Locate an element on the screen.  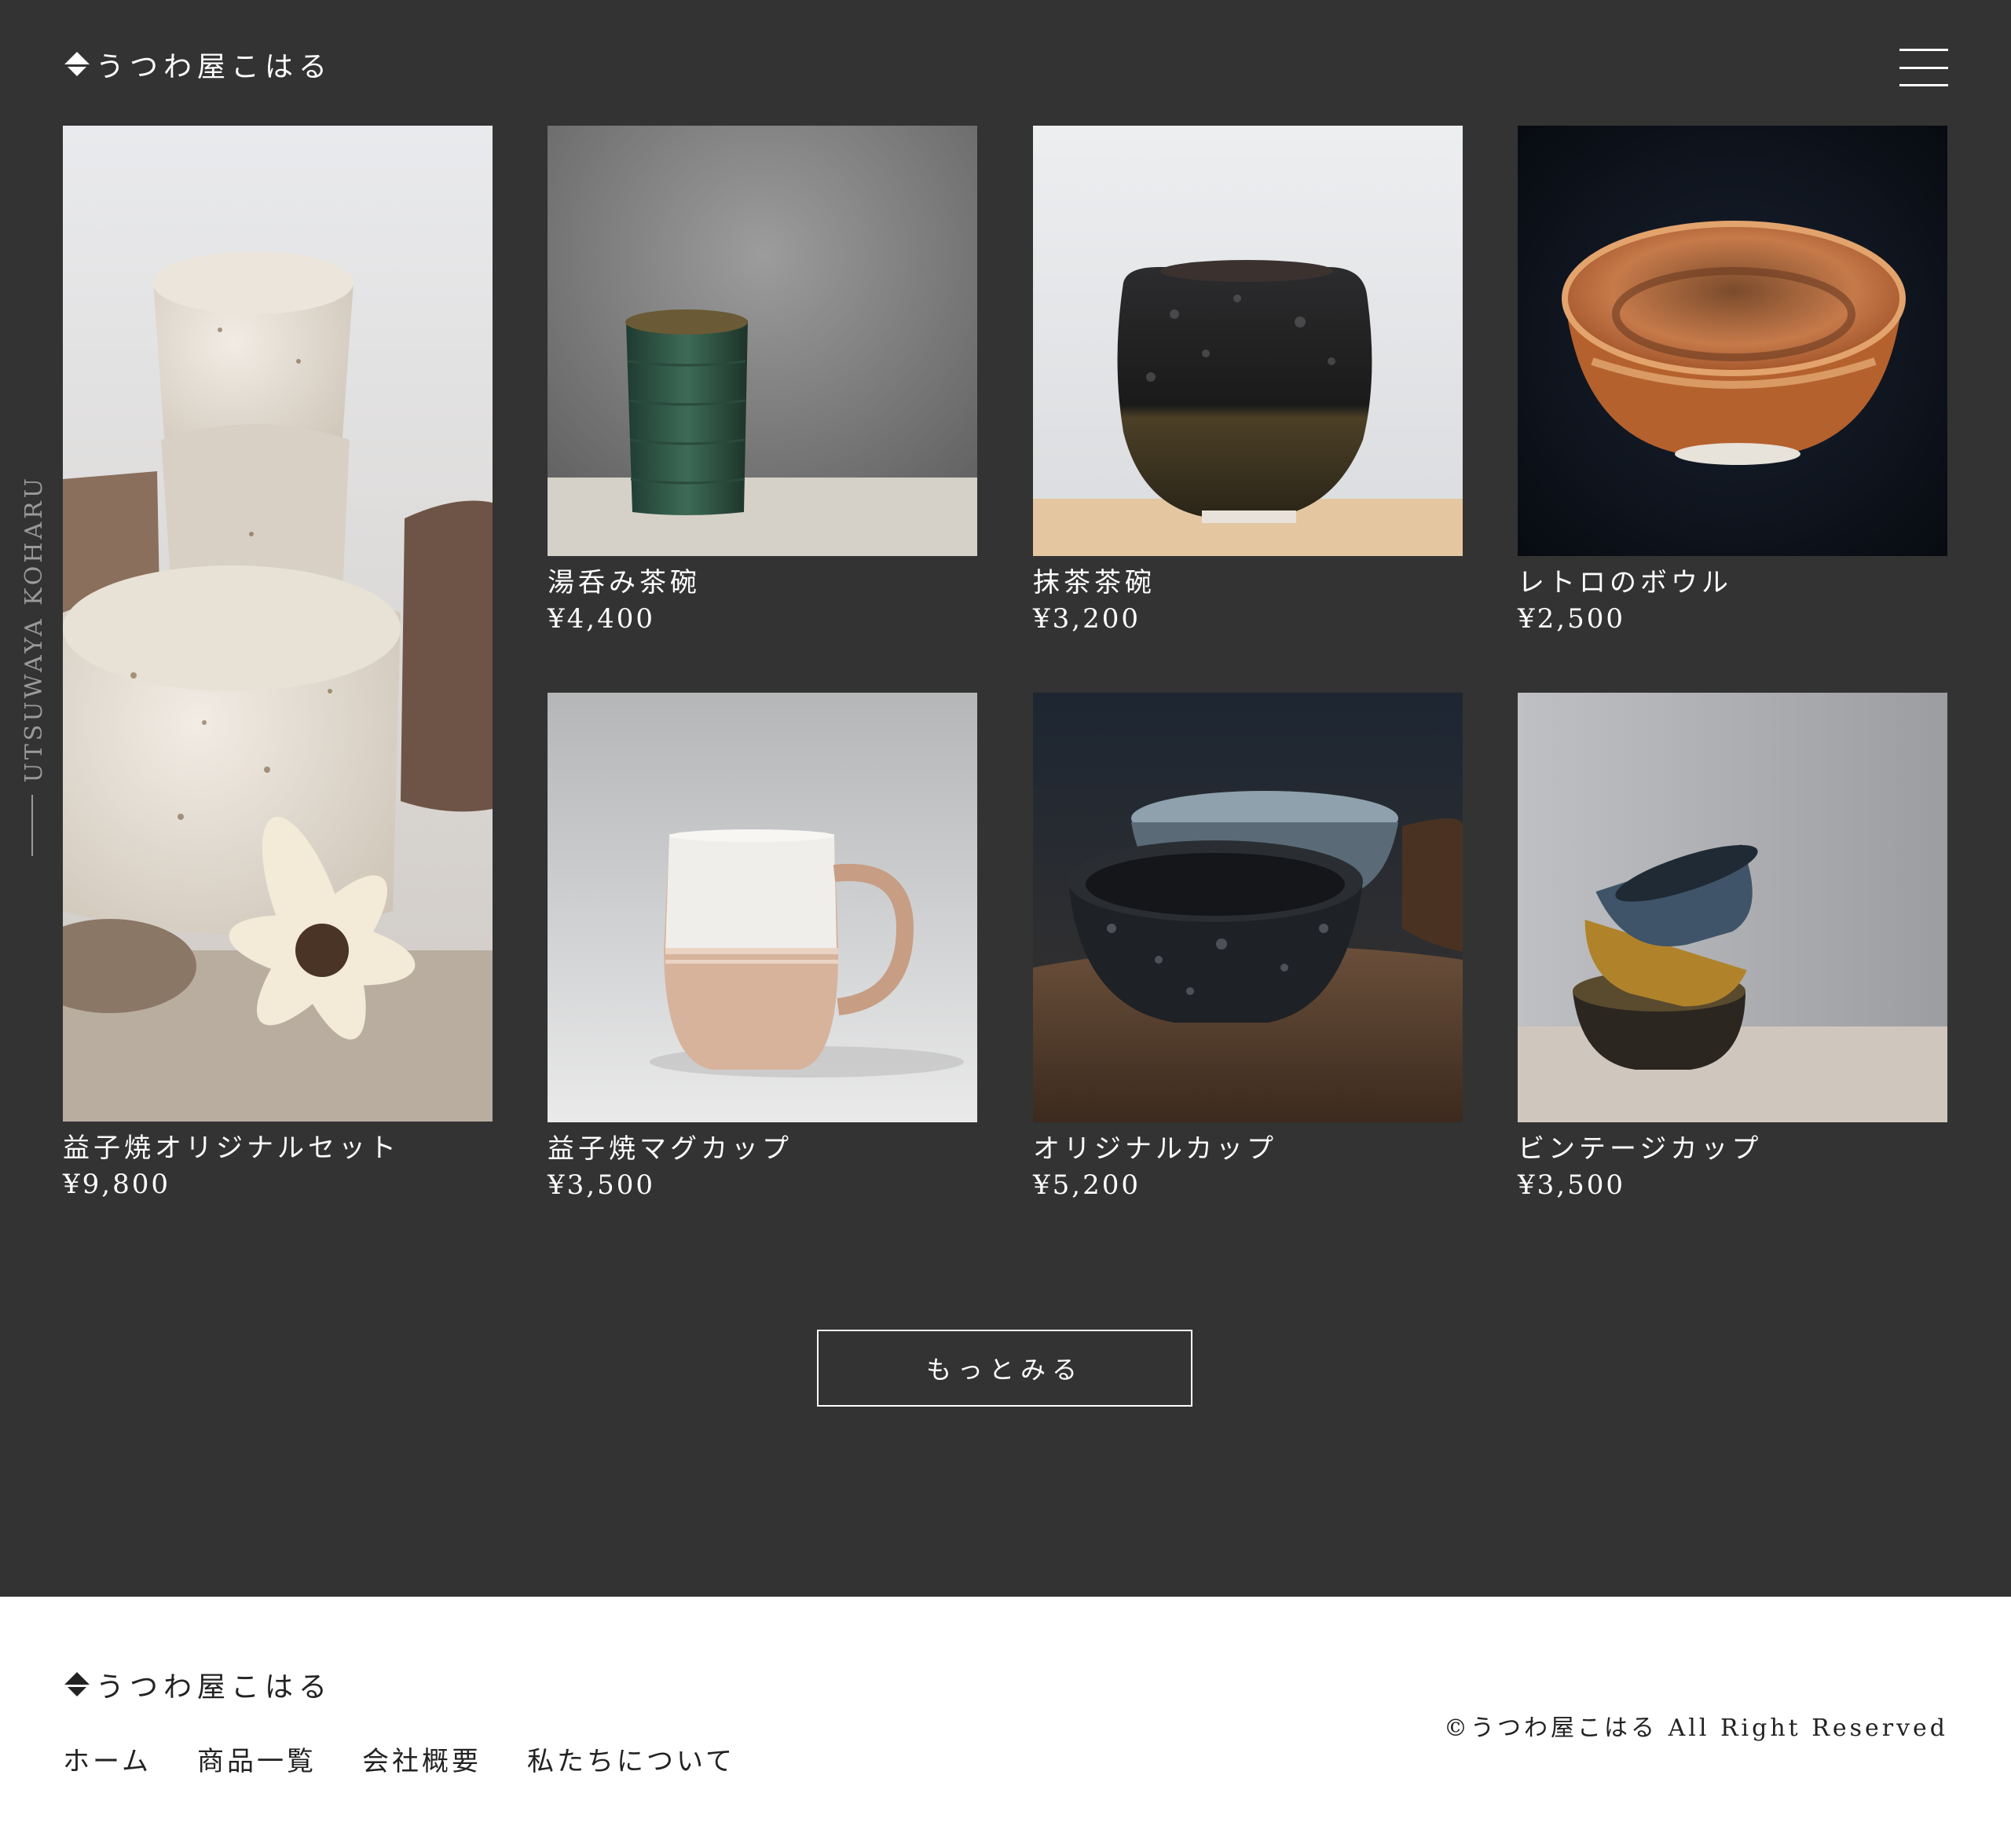
product-photo-matcha-bowl is located at coordinates (1248, 341).